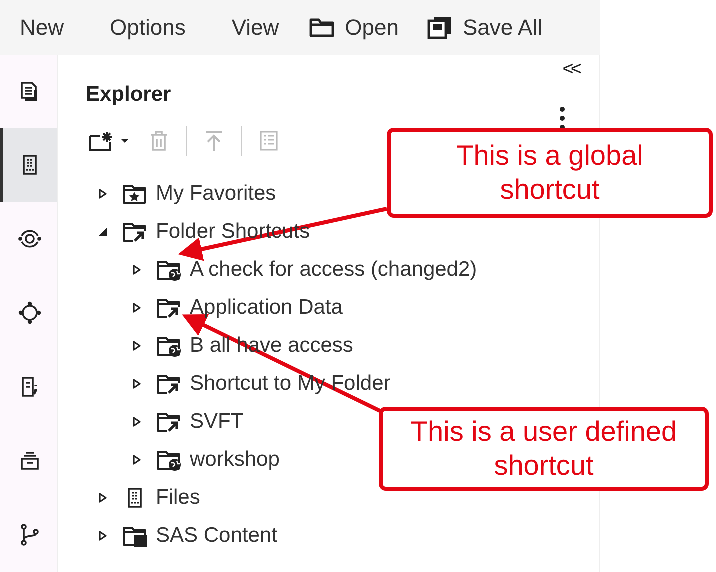  I want to click on panel-title: Explorer, so click(129, 95).